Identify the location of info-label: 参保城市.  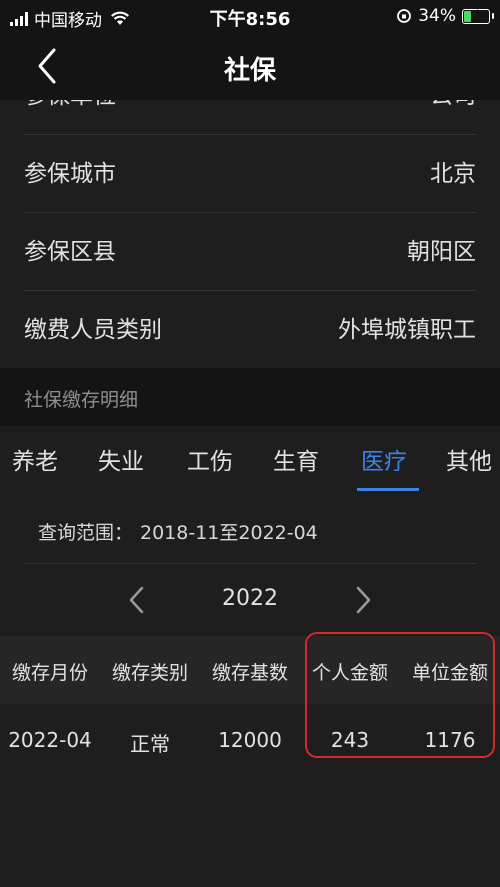
(70, 174).